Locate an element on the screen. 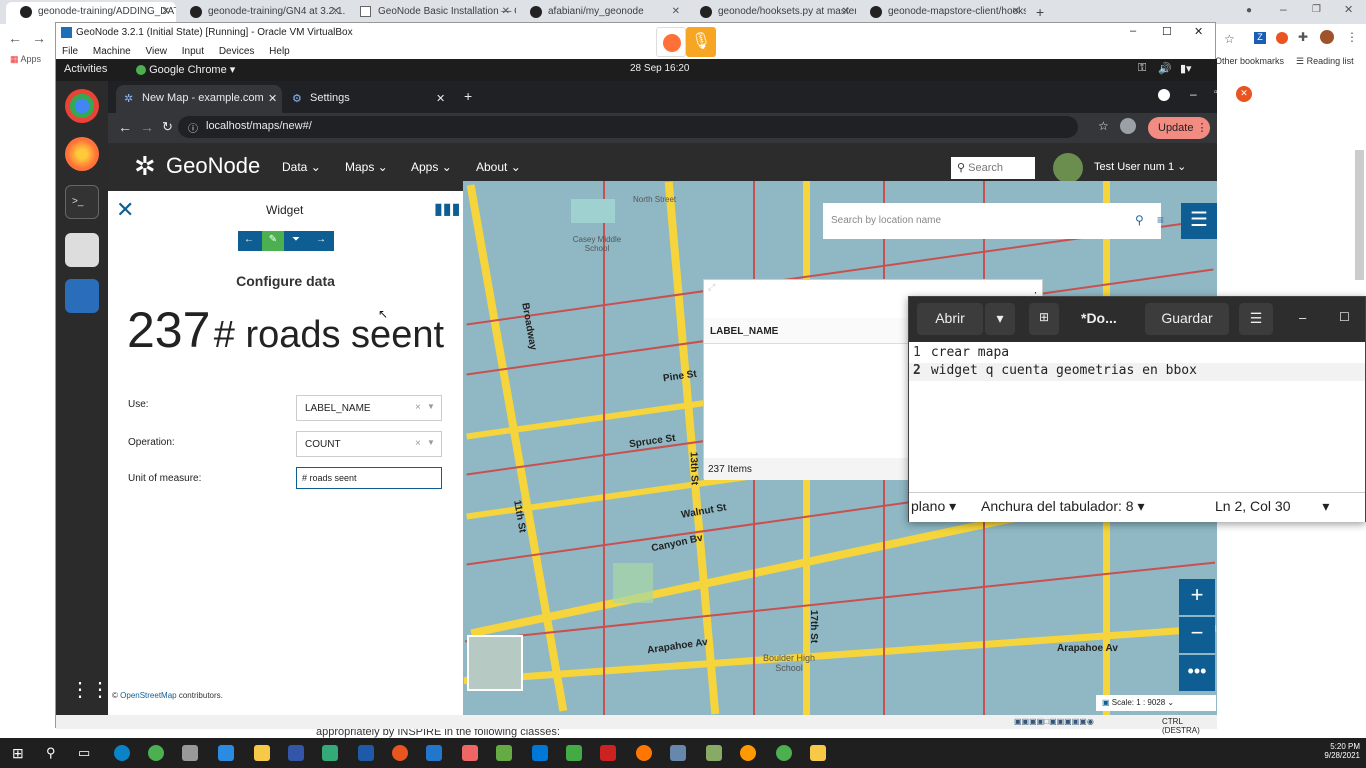 This screenshot has height=768, width=1366. qgis-icon is located at coordinates (504, 753).